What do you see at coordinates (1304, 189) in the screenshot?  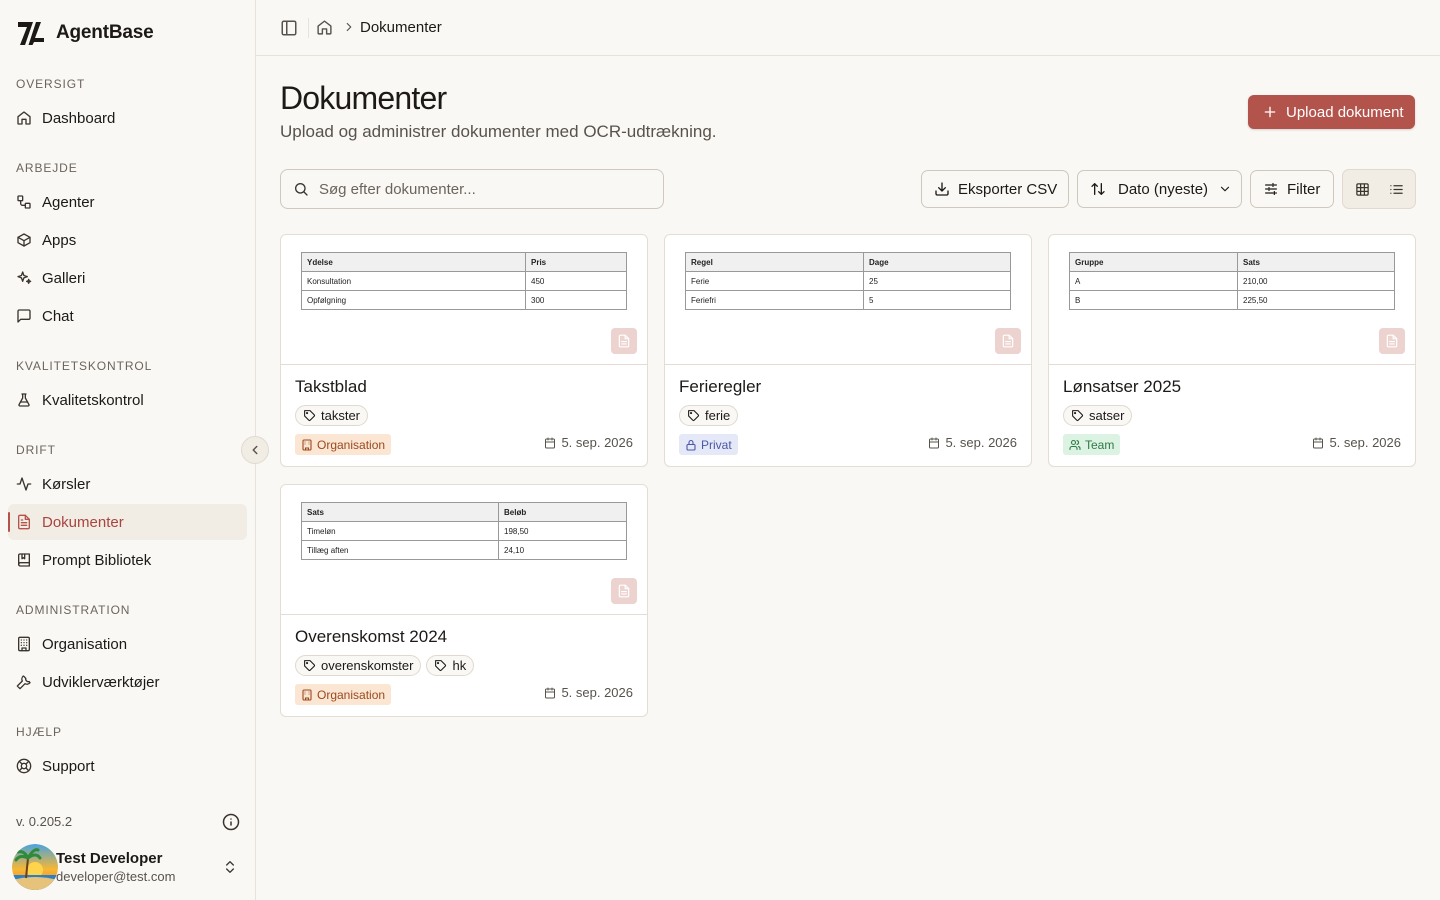 I see `filter-label: Filter` at bounding box center [1304, 189].